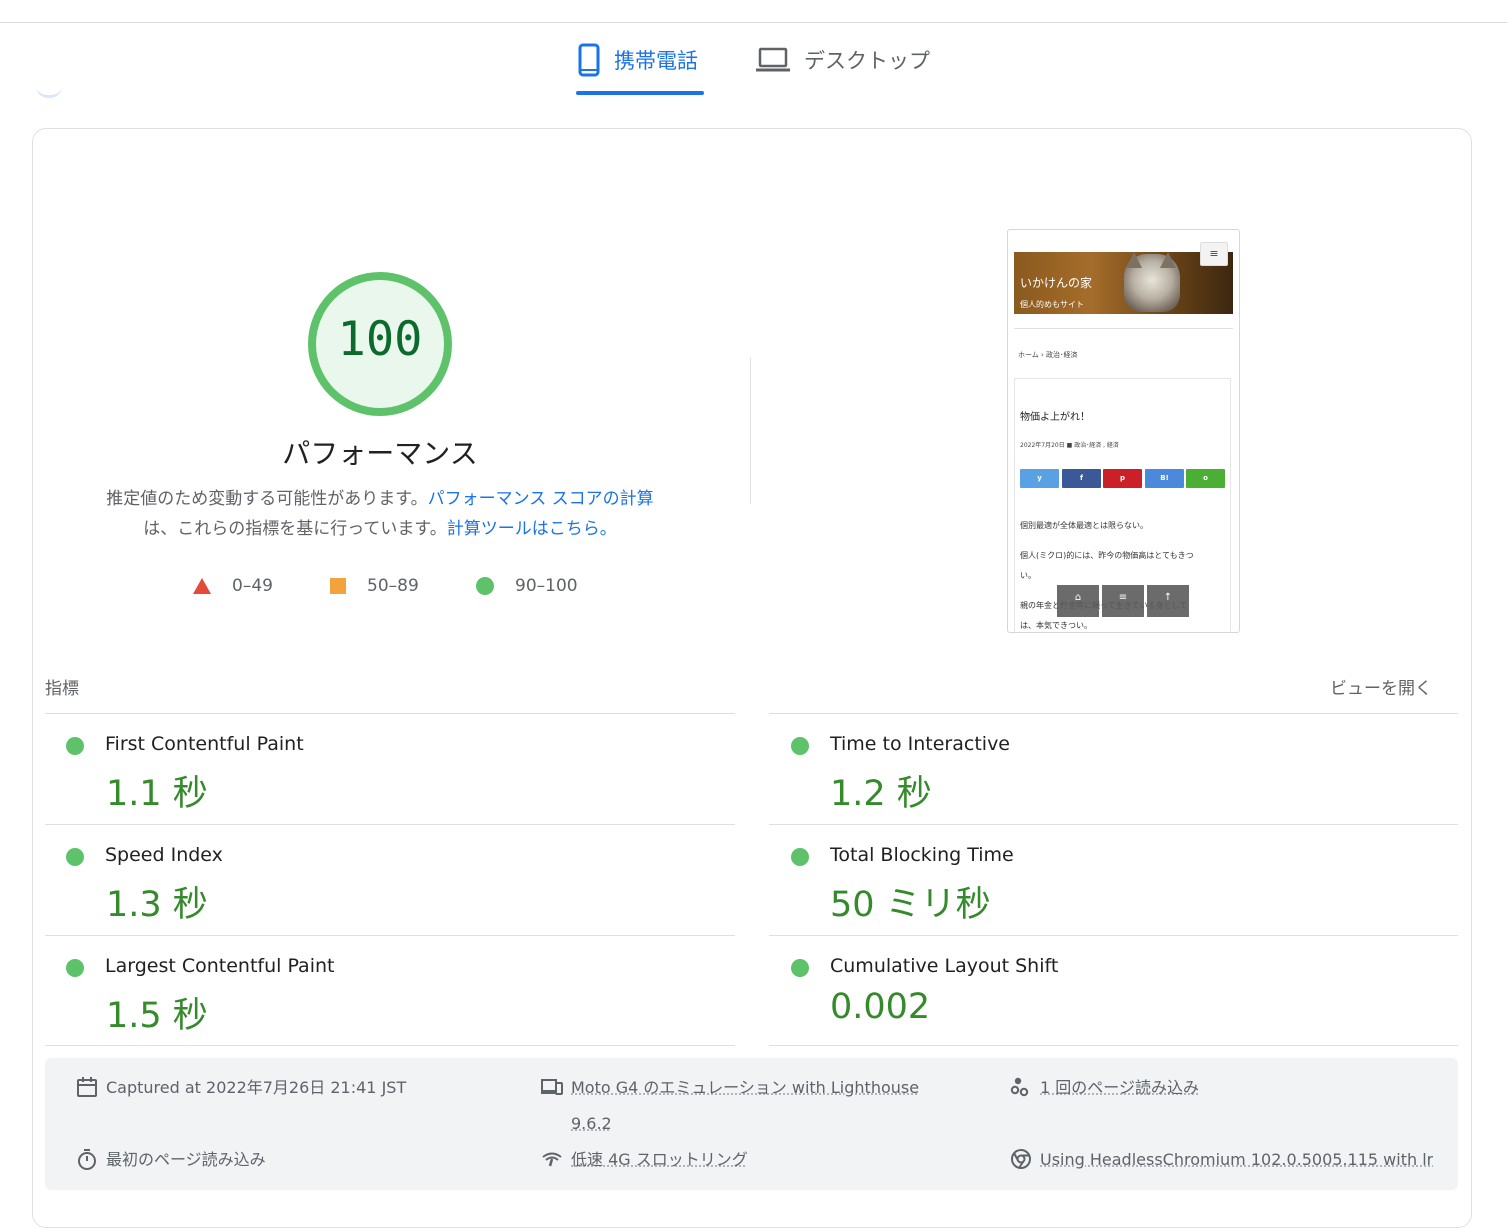  What do you see at coordinates (380, 339) in the screenshot?
I see `score-value: 100` at bounding box center [380, 339].